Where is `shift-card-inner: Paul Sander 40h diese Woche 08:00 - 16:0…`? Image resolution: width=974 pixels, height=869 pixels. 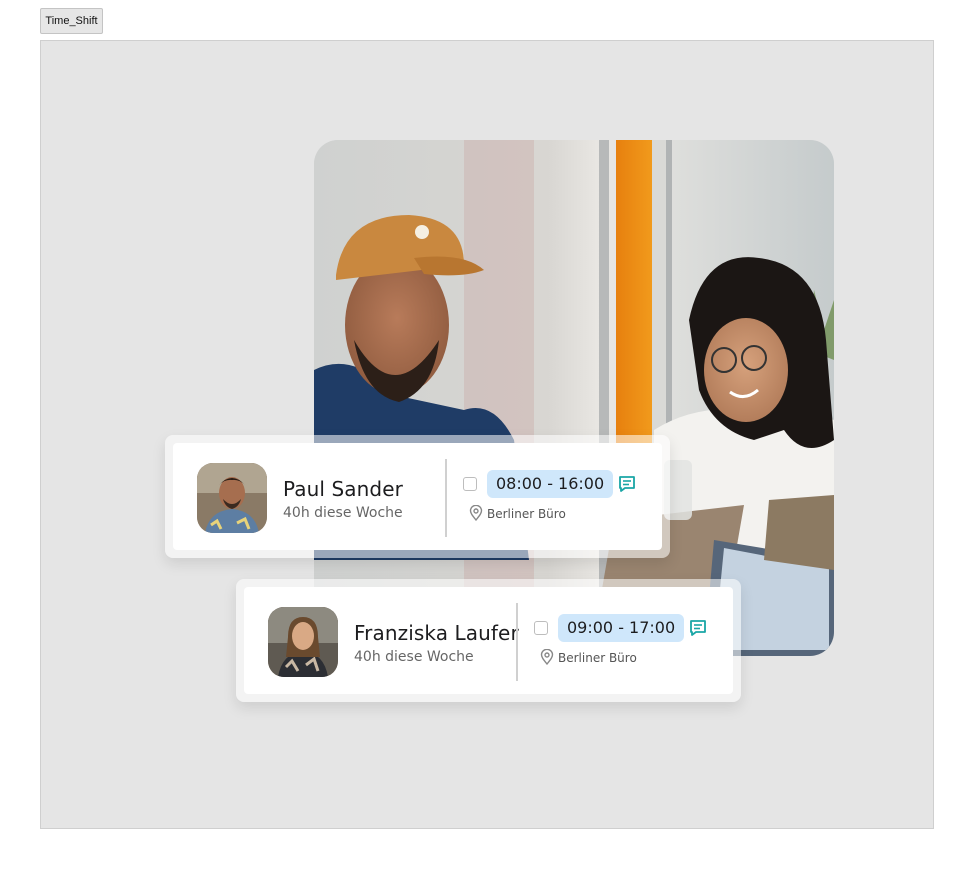
shift-card-inner: Paul Sander 40h diese Woche 08:00 - 16:0… is located at coordinates (417, 496).